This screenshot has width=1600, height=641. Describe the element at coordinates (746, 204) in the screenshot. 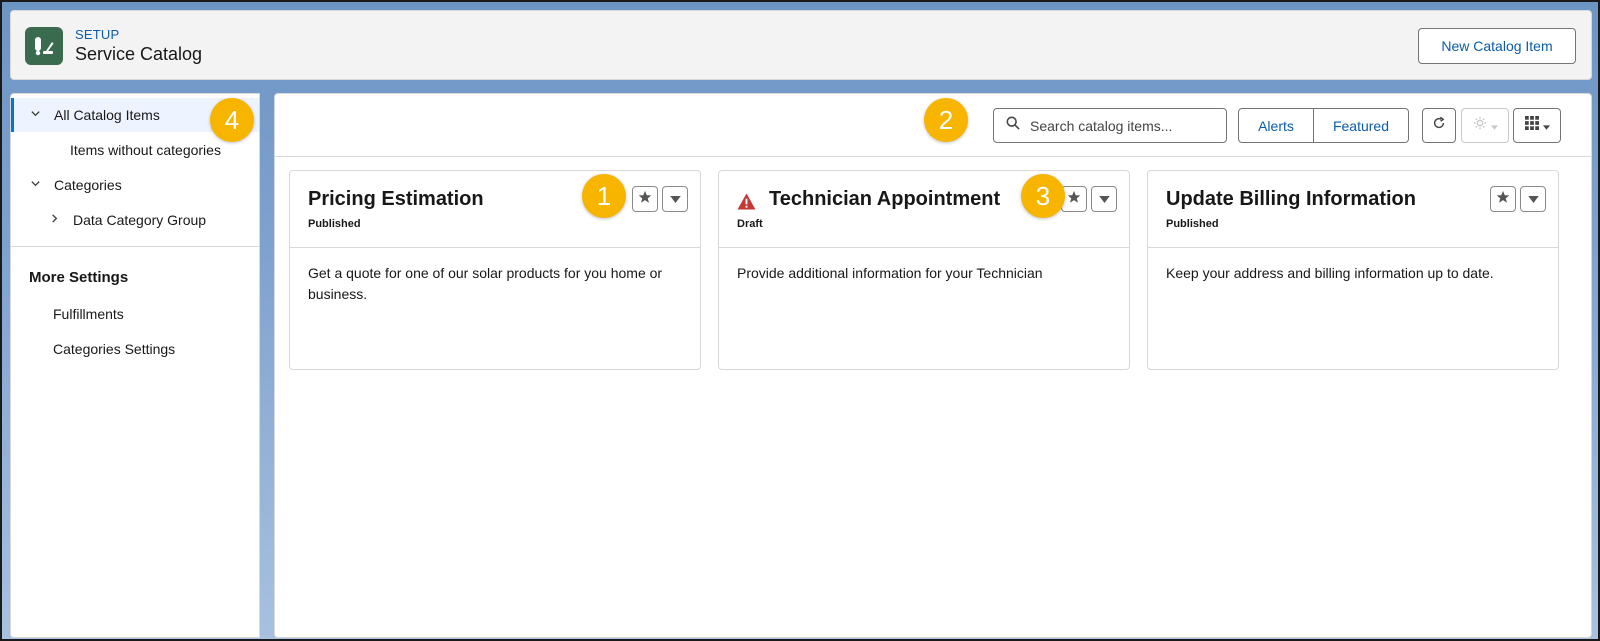

I see `warning-icon` at that location.